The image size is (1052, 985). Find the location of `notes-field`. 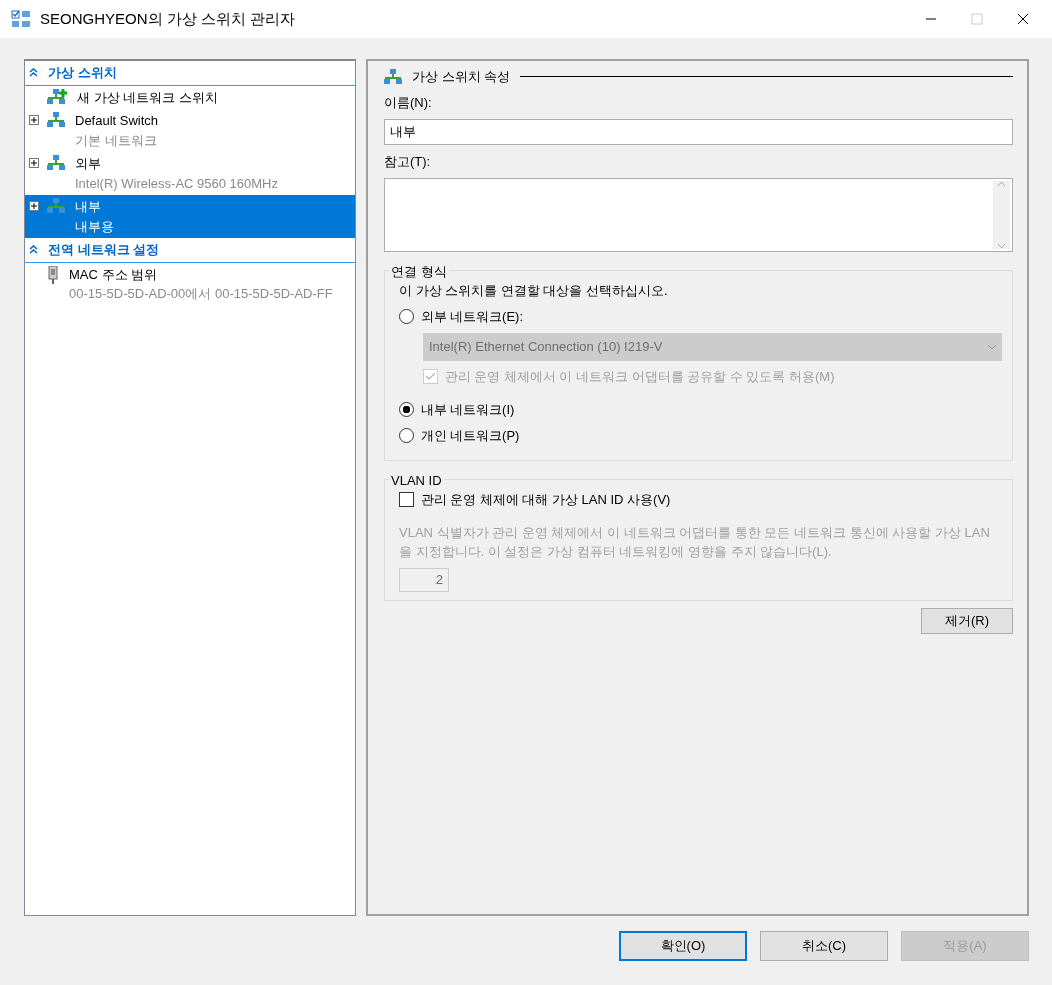

notes-field is located at coordinates (698, 214).